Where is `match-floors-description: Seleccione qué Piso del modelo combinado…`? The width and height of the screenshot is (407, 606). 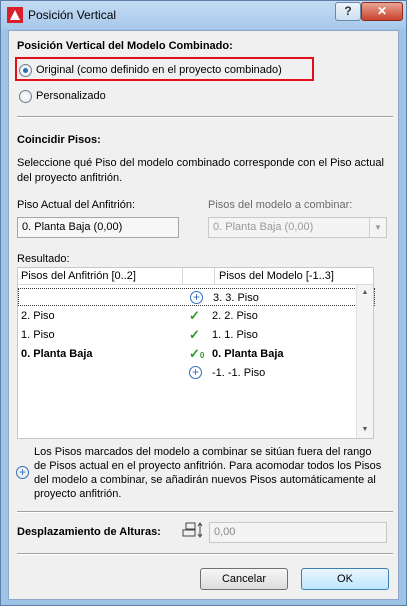 match-floors-description: Seleccione qué Piso del modelo combinado… is located at coordinates (200, 170).